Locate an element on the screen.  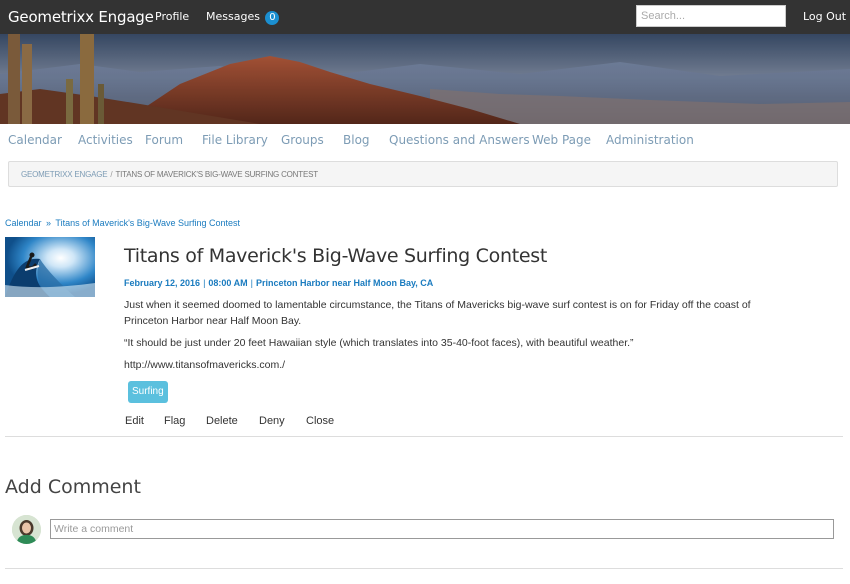
nav-item-groups: Groups is located at coordinates (302, 140).